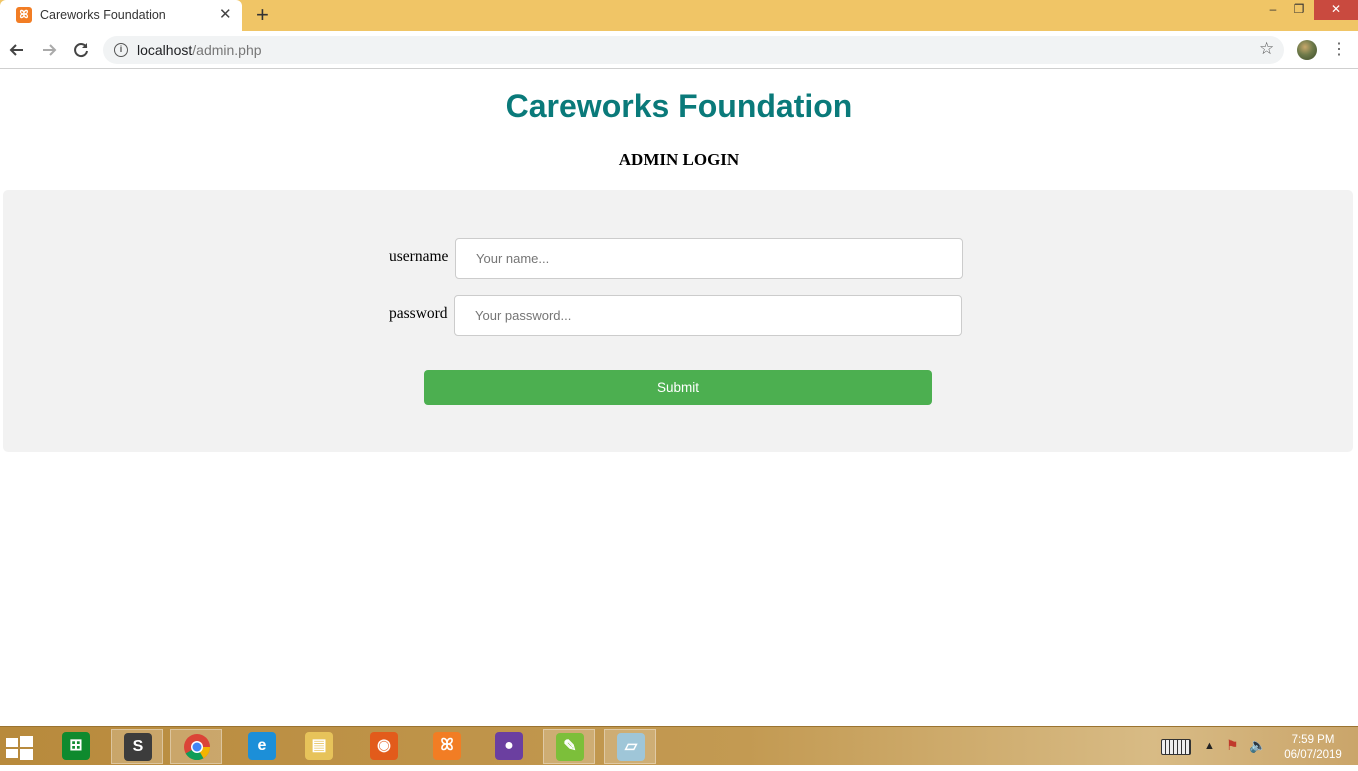 Image resolution: width=1358 pixels, height=771 pixels. I want to click on taskbar-clock: 7:59 PM 06/07/2019, so click(1313, 748).